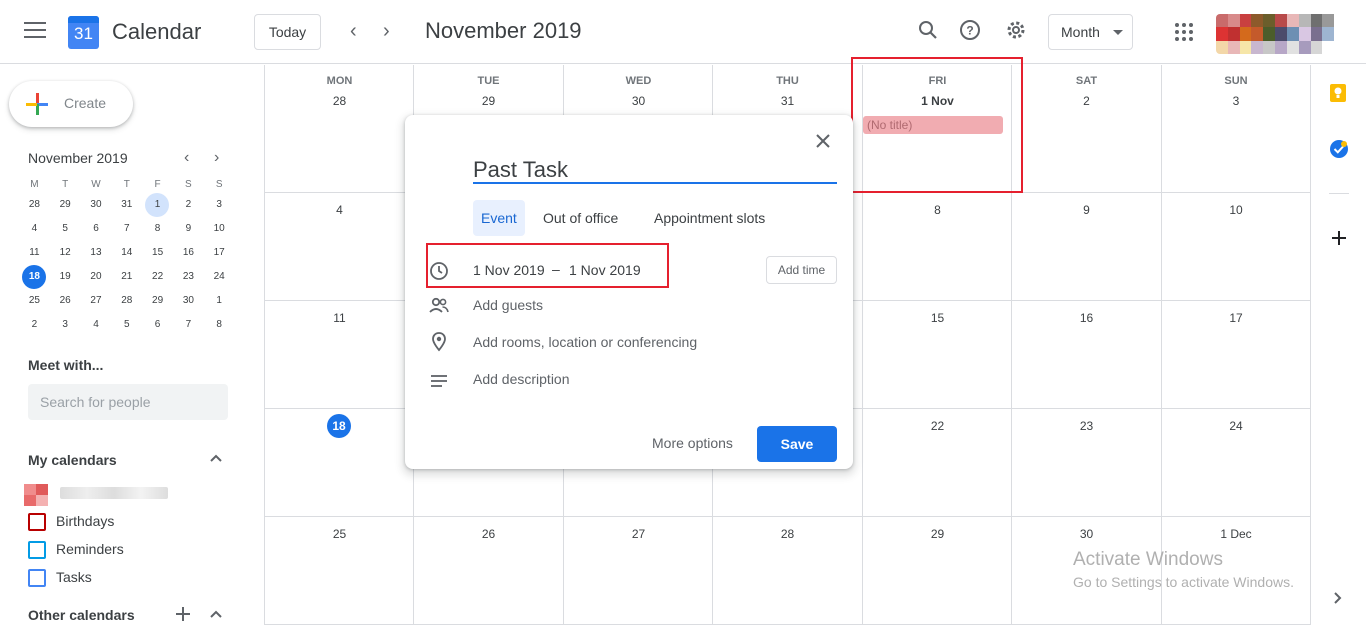 This screenshot has height=625, width=1366. What do you see at coordinates (339, 318) in the screenshot?
I see `day-number: 11` at bounding box center [339, 318].